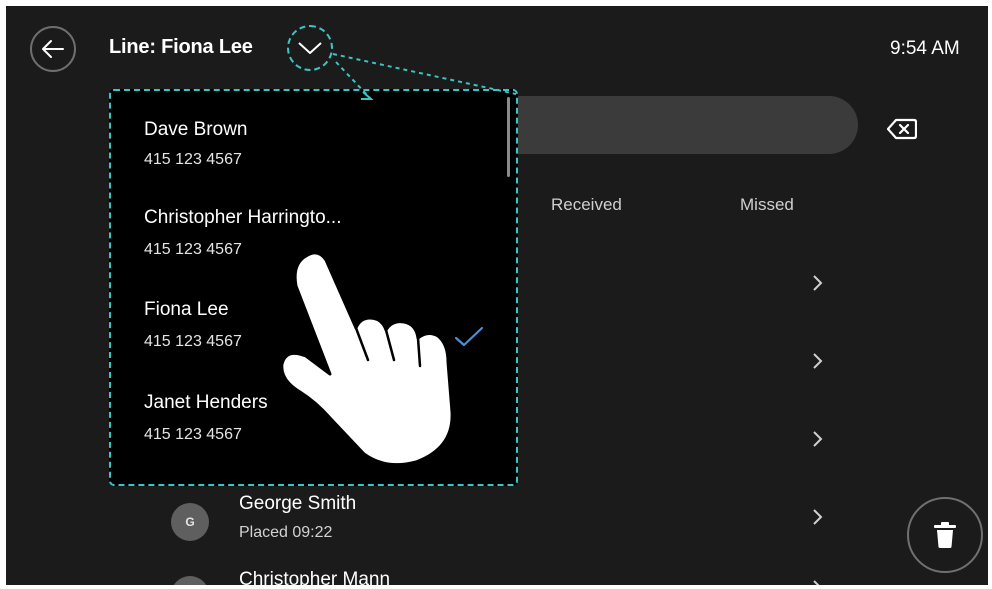  Describe the element at coordinates (367, 359) in the screenshot. I see `hand-pointer-icon` at that location.